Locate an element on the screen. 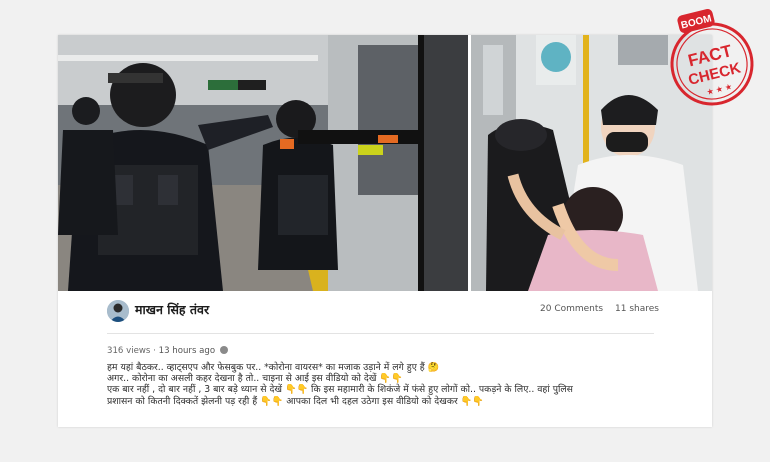 This screenshot has width=770, height=462. avatar-image is located at coordinates (118, 311).